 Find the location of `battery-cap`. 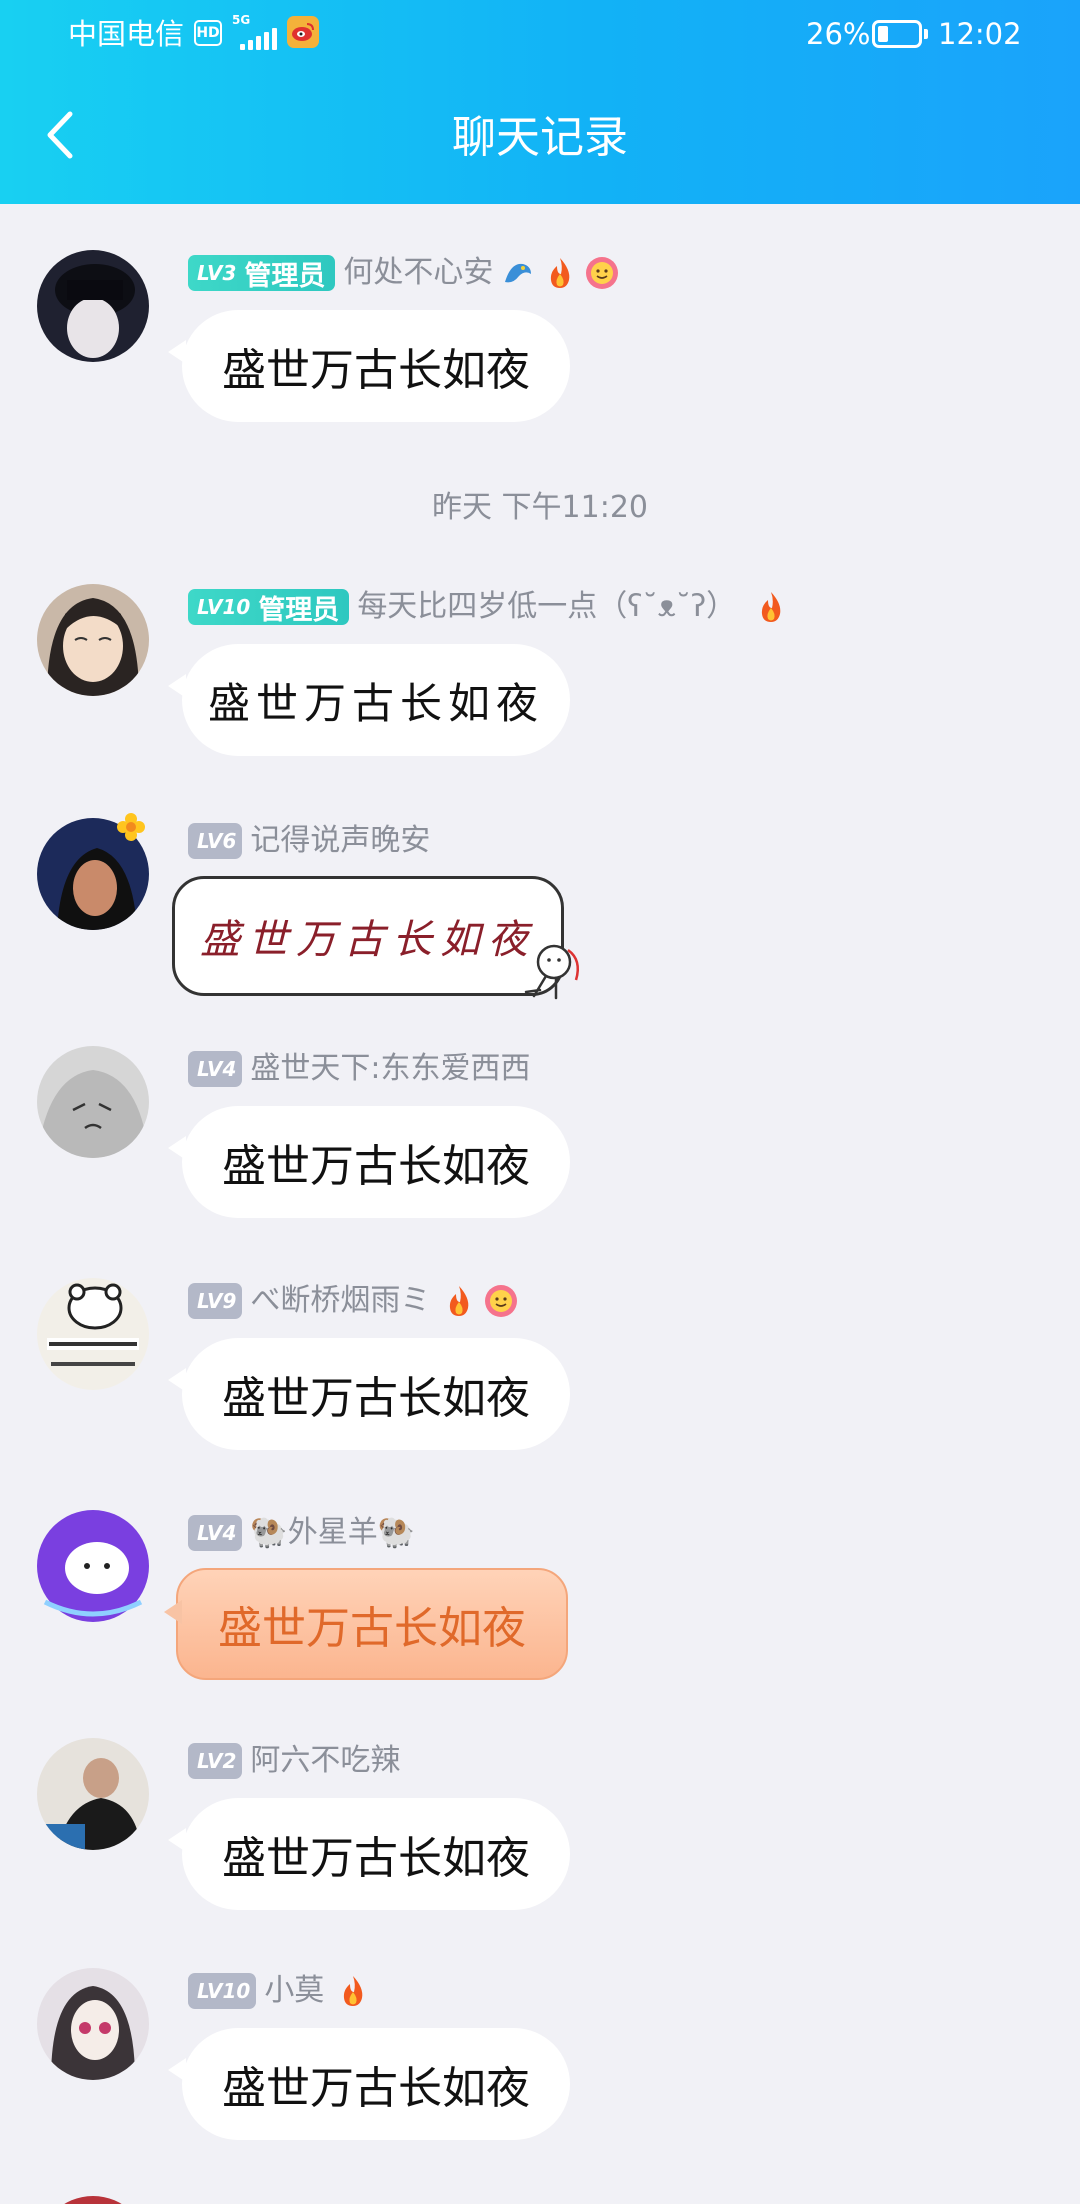

battery-cap is located at coordinates (926, 34).